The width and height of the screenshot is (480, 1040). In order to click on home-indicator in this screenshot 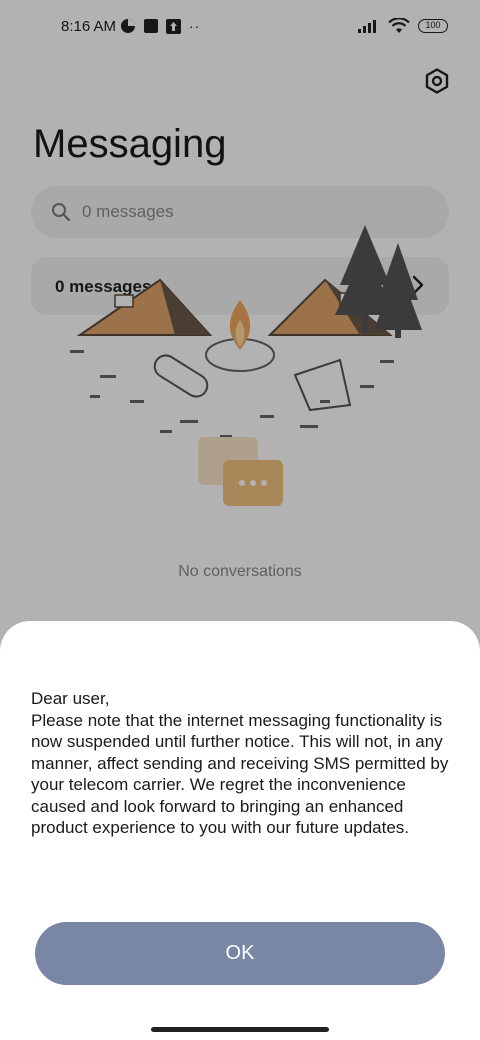, I will do `click(240, 1029)`.